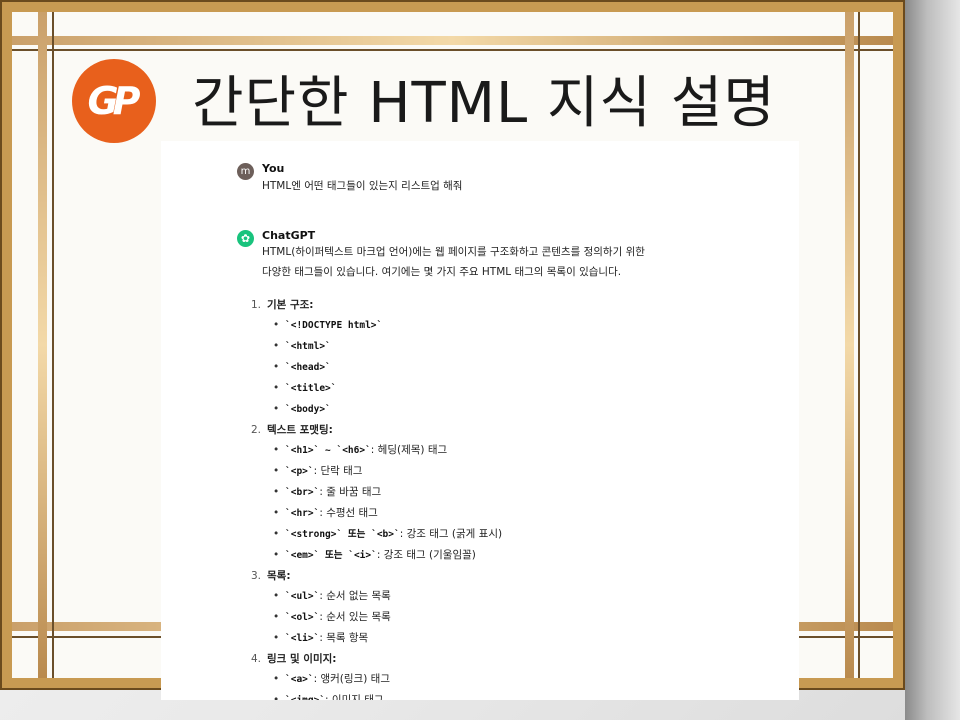 The width and height of the screenshot is (960, 720). What do you see at coordinates (351, 679) in the screenshot?
I see `tag-description: : 앵커(링크) 태그` at bounding box center [351, 679].